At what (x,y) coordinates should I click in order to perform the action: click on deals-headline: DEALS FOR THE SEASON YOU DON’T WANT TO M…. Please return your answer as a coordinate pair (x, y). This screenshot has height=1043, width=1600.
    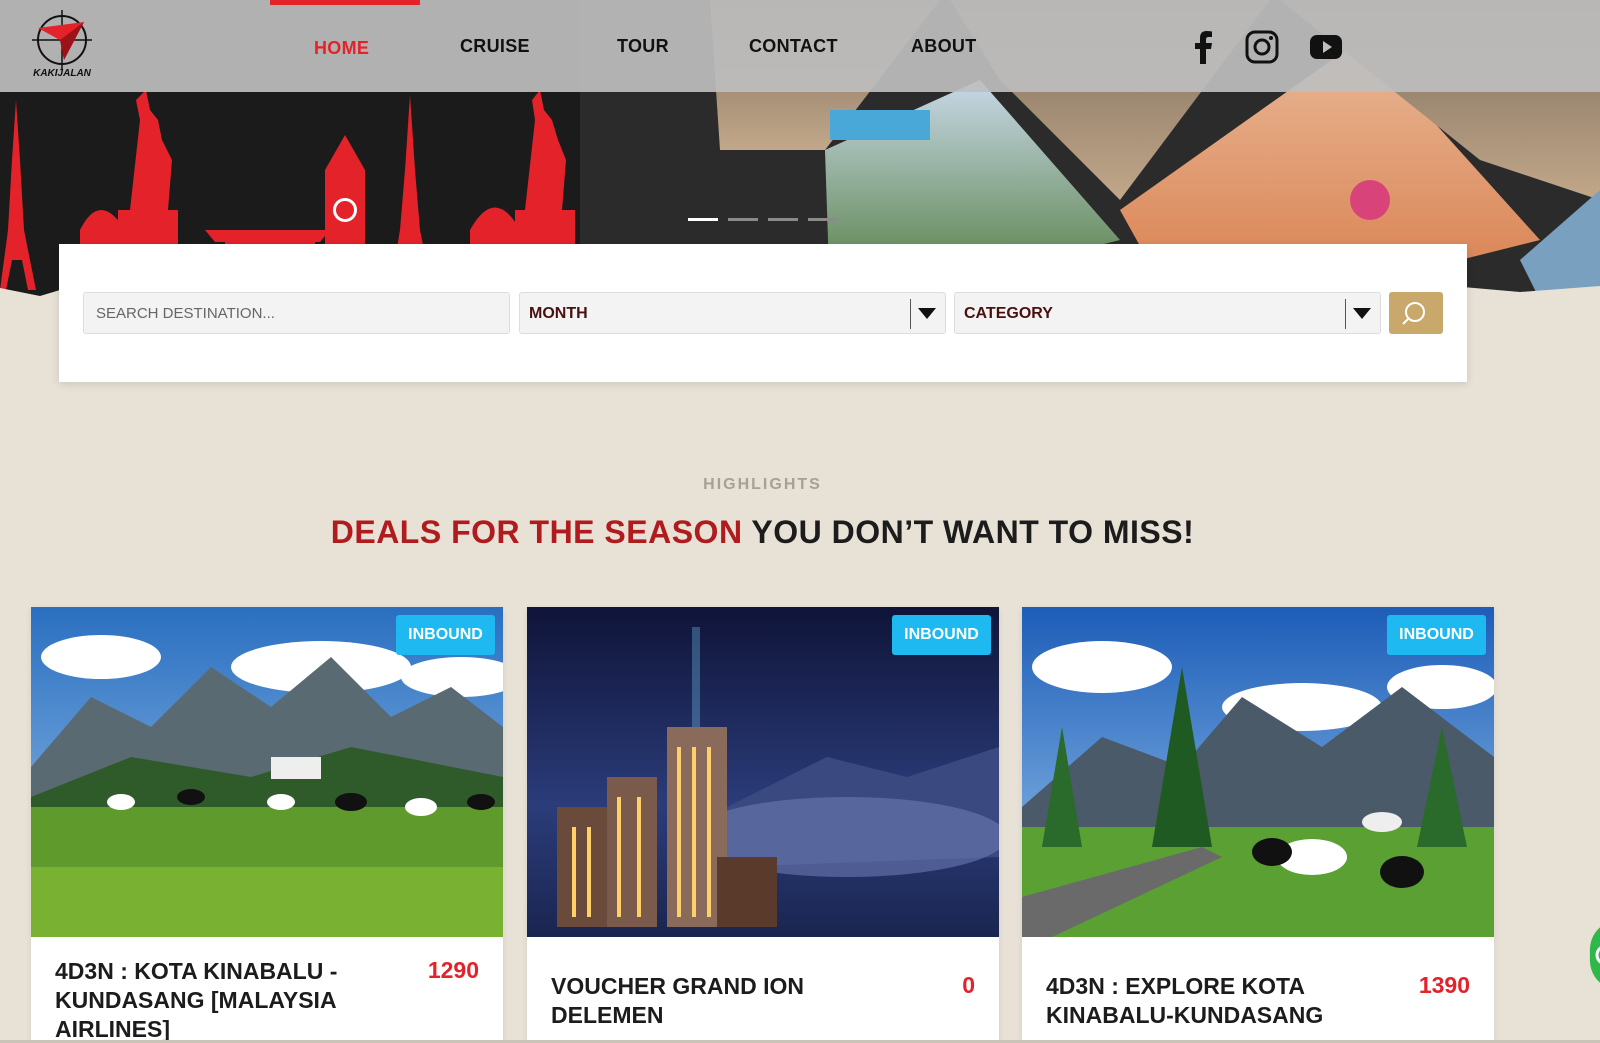
    Looking at the image, I should click on (762, 532).